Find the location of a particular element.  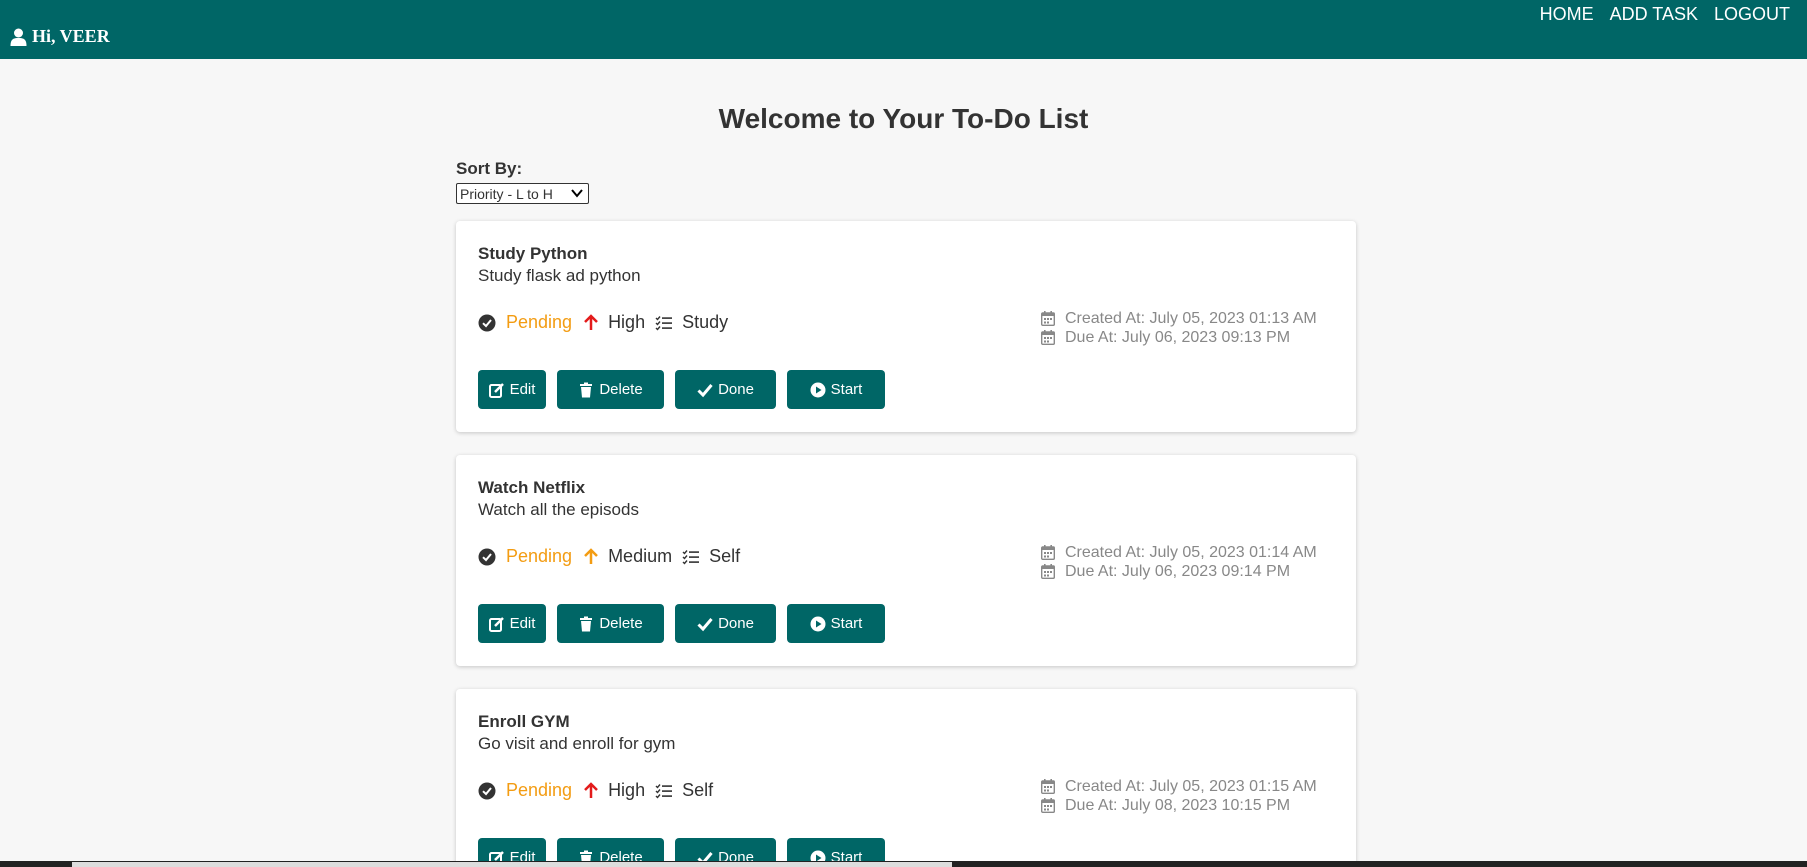

due-at: Due At: July 06, 2023 09:14 PM is located at coordinates (1178, 571).